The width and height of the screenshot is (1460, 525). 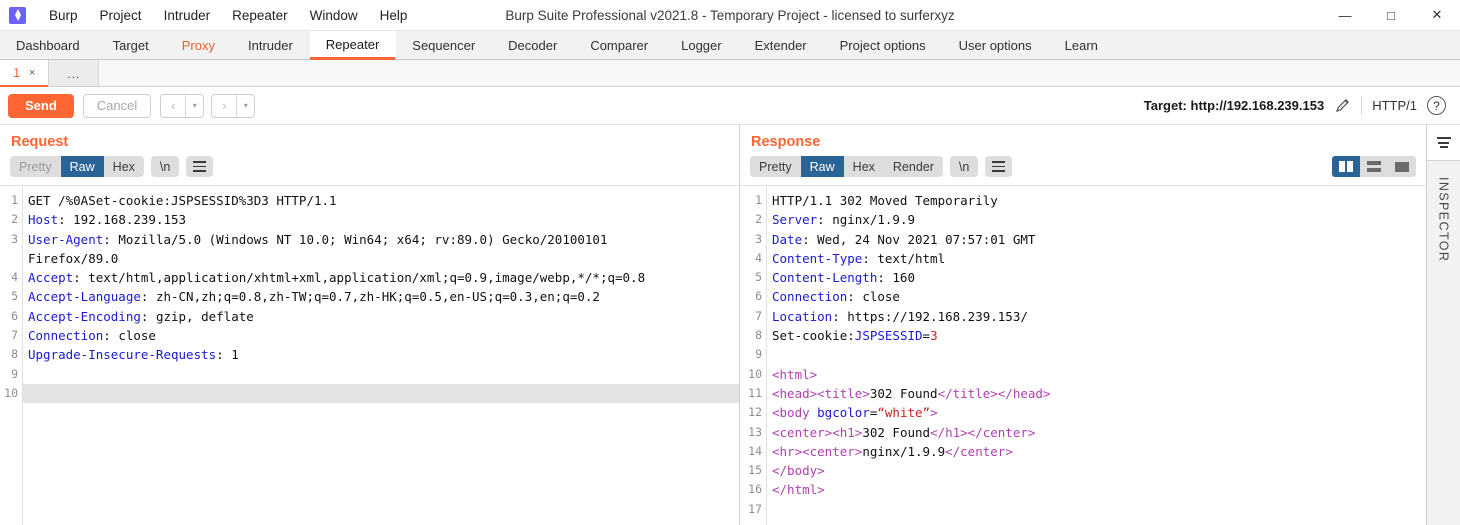 What do you see at coordinates (1096, 374) in the screenshot?
I see `code-line: <html>` at bounding box center [1096, 374].